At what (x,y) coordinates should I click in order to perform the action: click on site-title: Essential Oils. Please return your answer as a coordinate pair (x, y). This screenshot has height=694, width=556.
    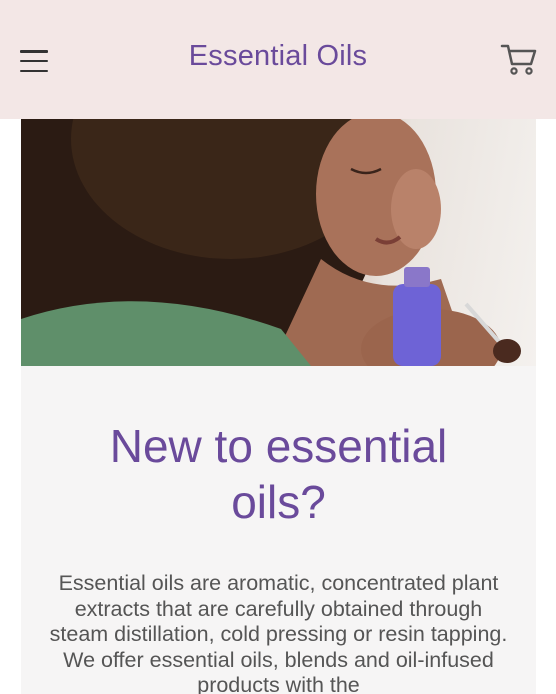
    Looking at the image, I should click on (278, 56).